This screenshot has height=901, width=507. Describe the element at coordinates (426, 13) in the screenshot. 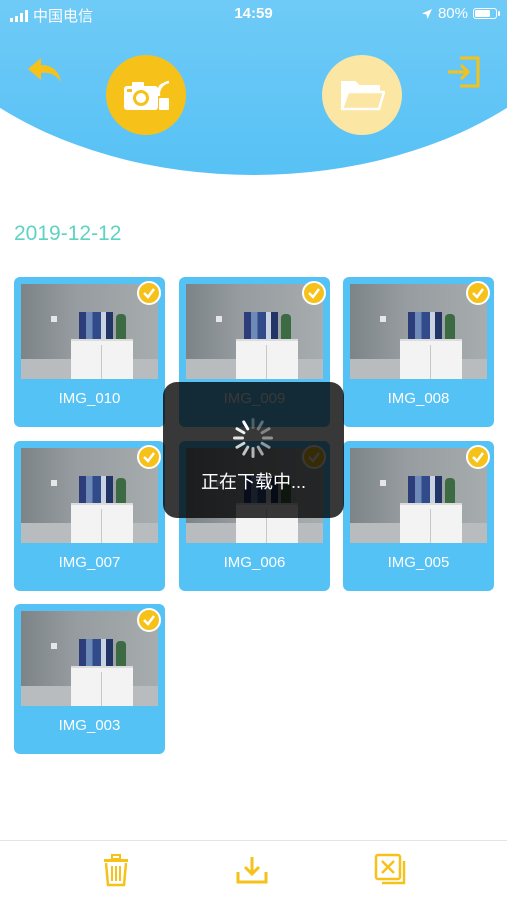

I see `location-icon` at that location.